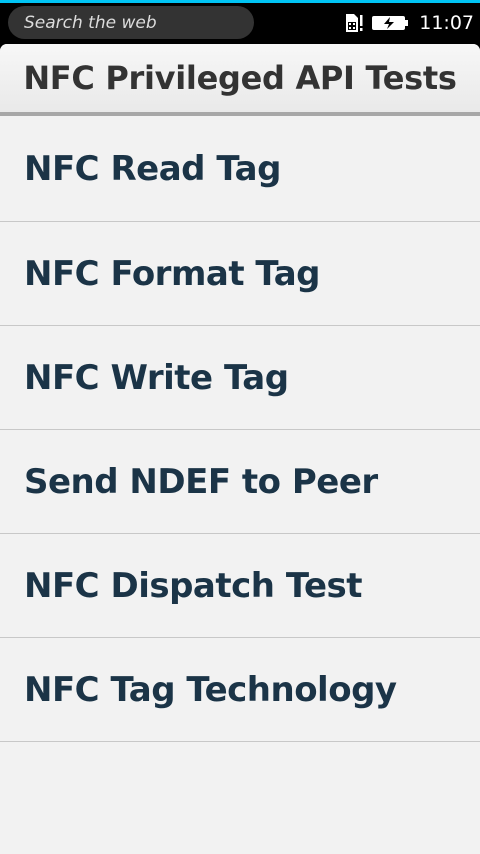 The image size is (480, 854). I want to click on list-item-label: NFC Format Tag, so click(172, 273).